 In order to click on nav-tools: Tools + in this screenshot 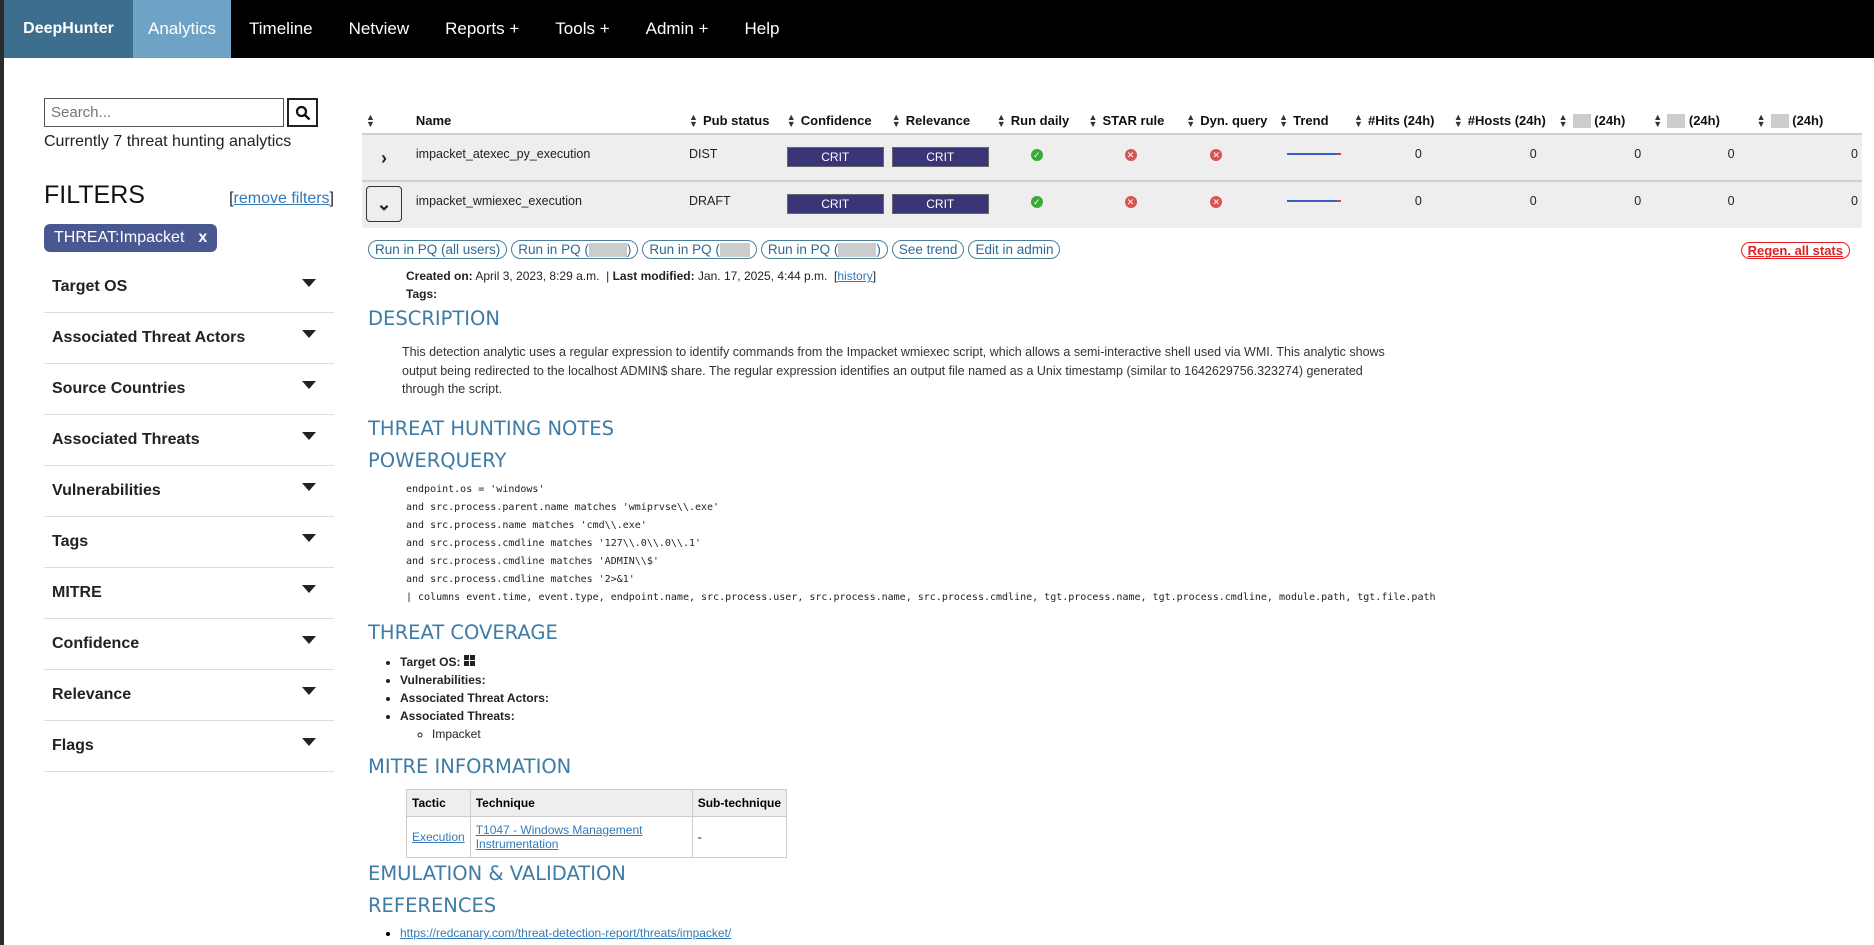, I will do `click(582, 29)`.